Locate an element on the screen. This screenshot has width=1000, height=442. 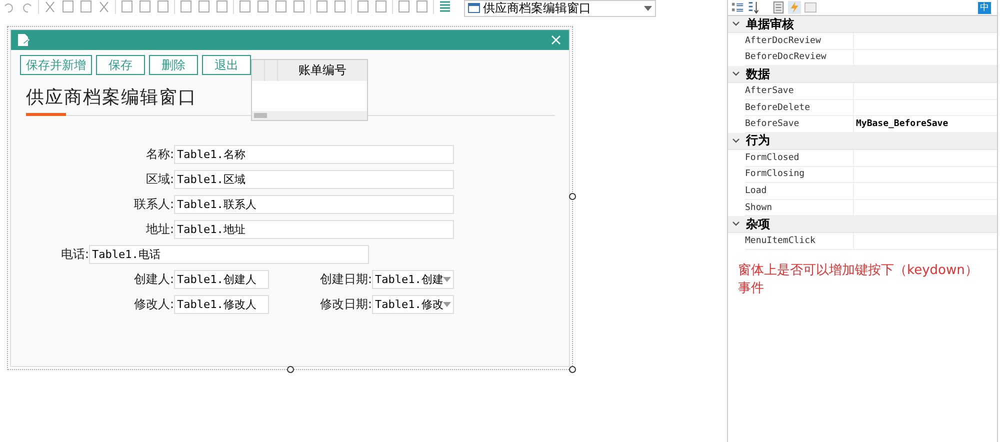
form-heading: 供应商档案编辑窗口 is located at coordinates (112, 97).